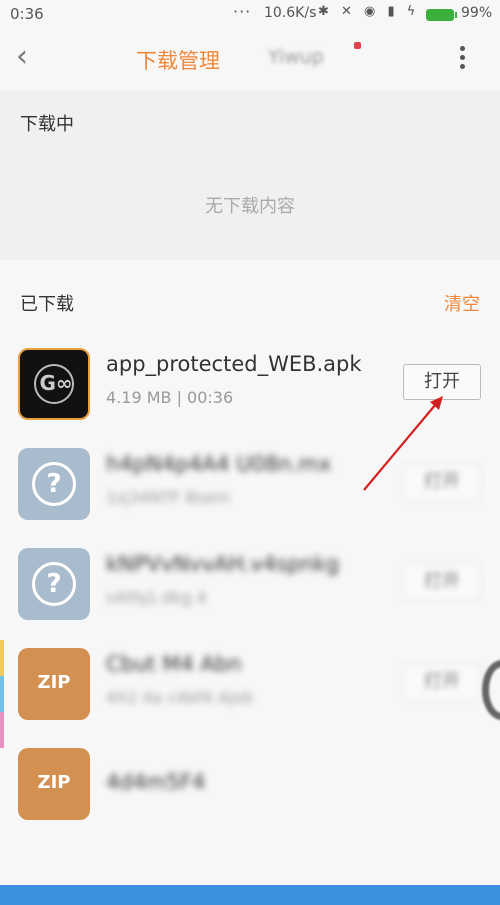  Describe the element at coordinates (156, 782) in the screenshot. I see `file-name: 4d4m5F4` at that location.